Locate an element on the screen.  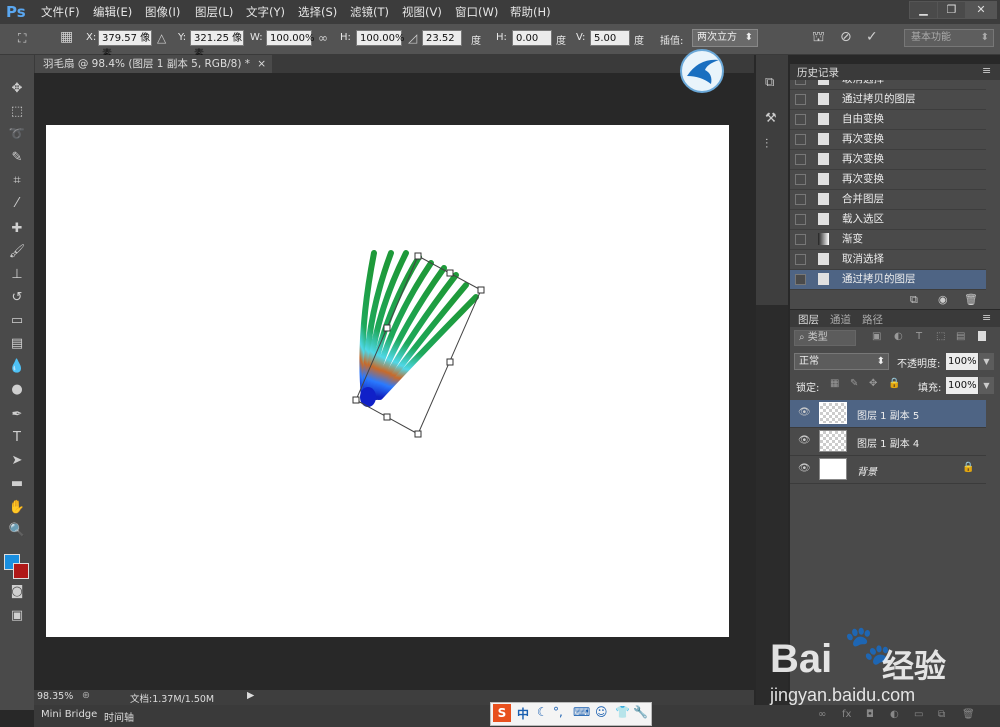
lock-position-icon: ✥ is located at coordinates (873, 383).